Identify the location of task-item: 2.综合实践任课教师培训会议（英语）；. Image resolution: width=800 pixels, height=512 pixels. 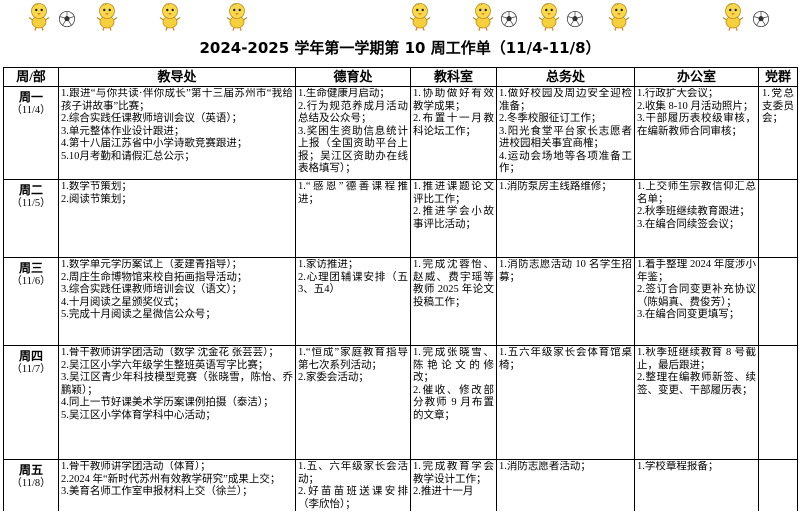
(152, 118).